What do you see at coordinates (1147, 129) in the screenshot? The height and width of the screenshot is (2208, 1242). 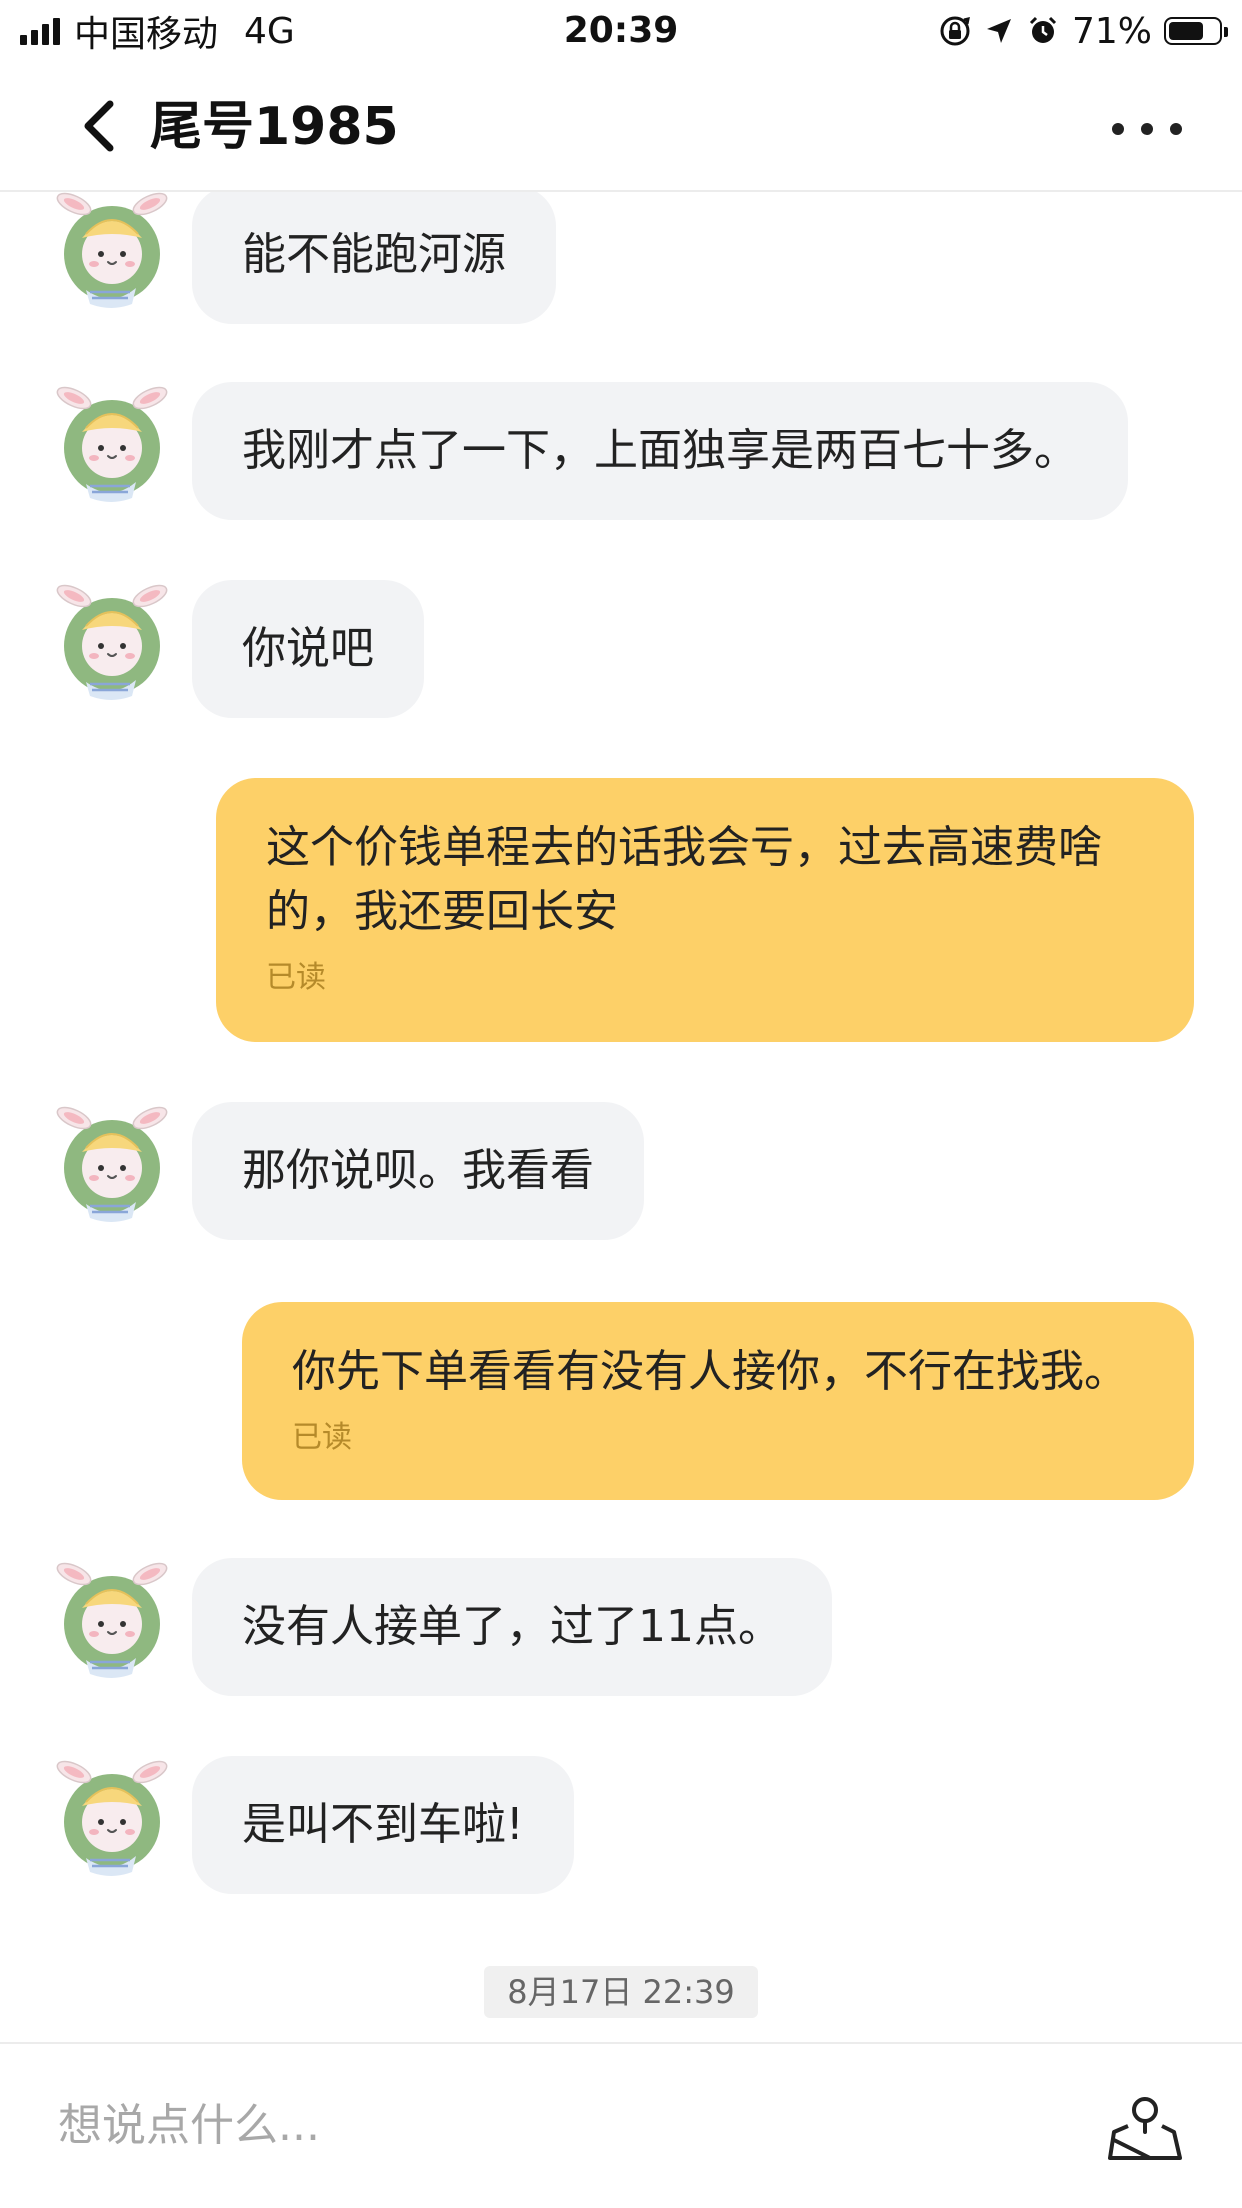 I see `more-dots-icon` at bounding box center [1147, 129].